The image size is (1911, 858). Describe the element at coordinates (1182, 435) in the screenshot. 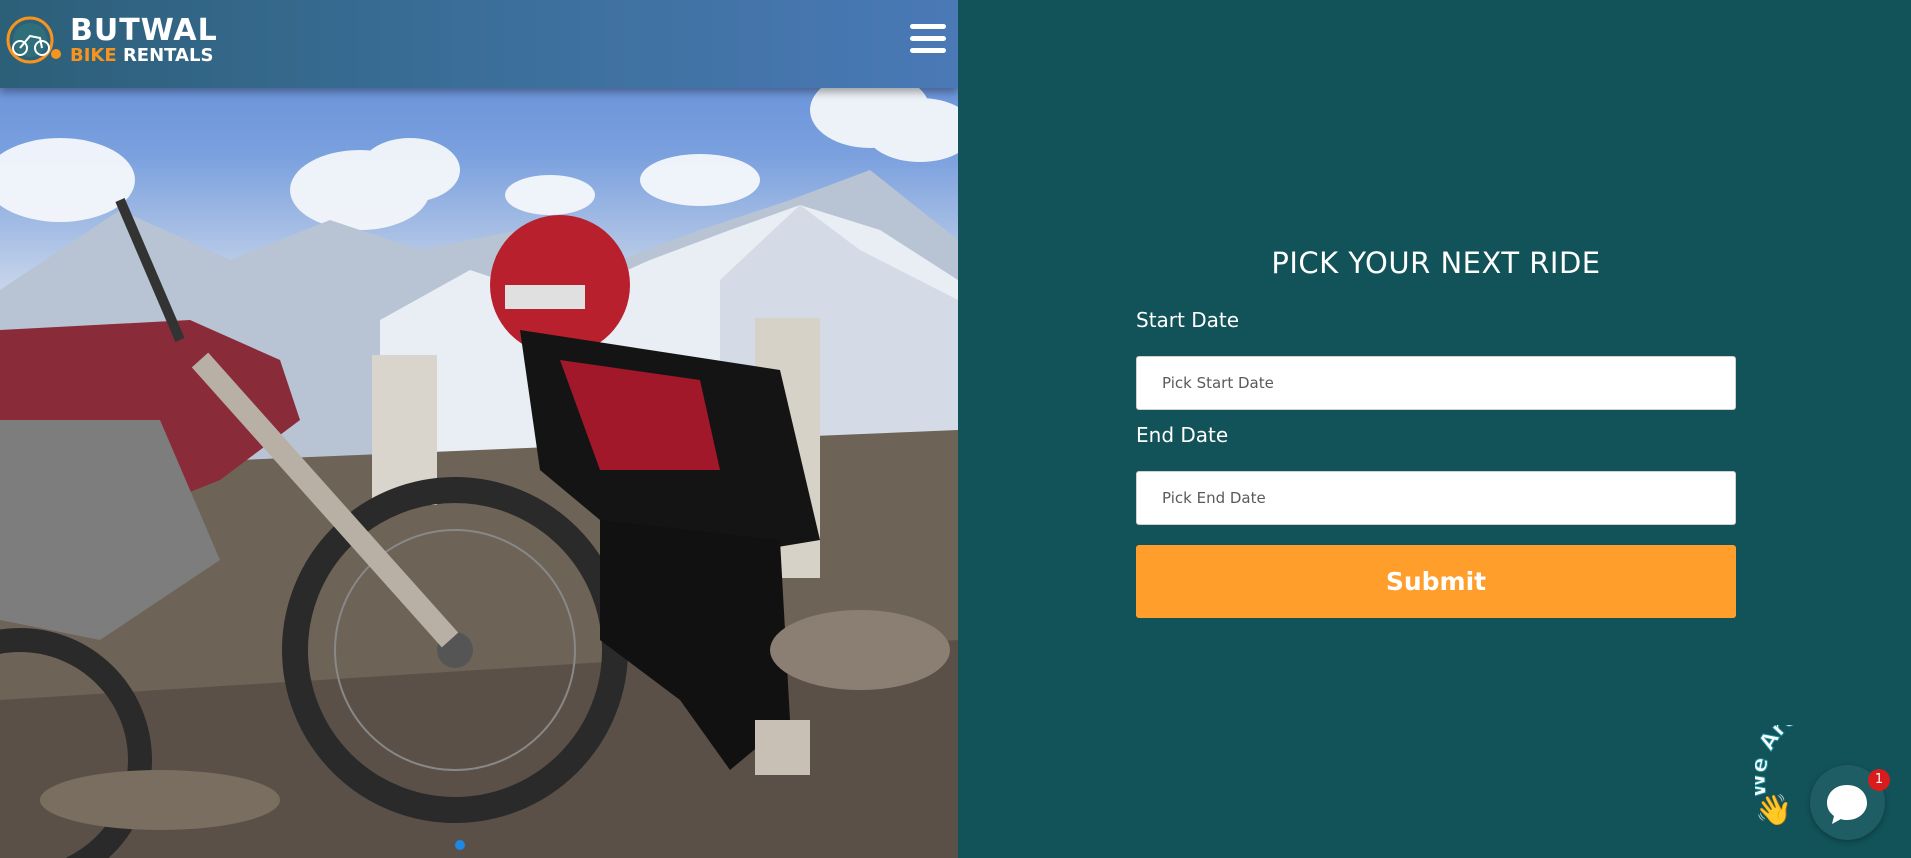

I see `end-date-label: End Date` at that location.